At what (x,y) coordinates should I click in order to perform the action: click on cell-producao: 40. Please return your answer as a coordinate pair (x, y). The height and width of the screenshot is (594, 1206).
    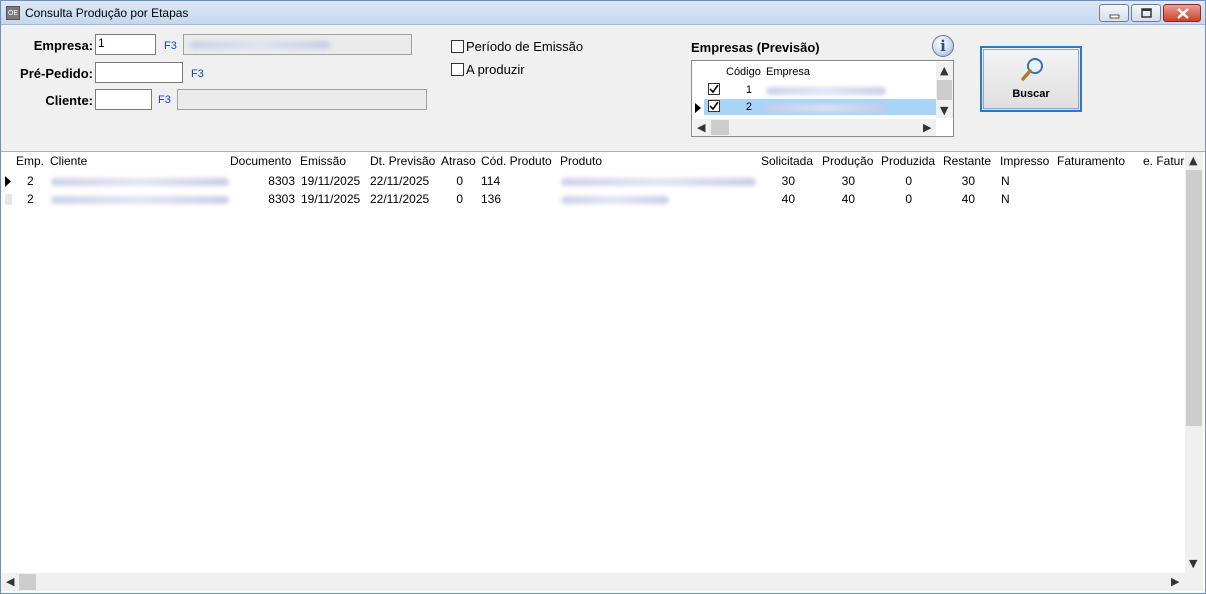
    Looking at the image, I should click on (848, 199).